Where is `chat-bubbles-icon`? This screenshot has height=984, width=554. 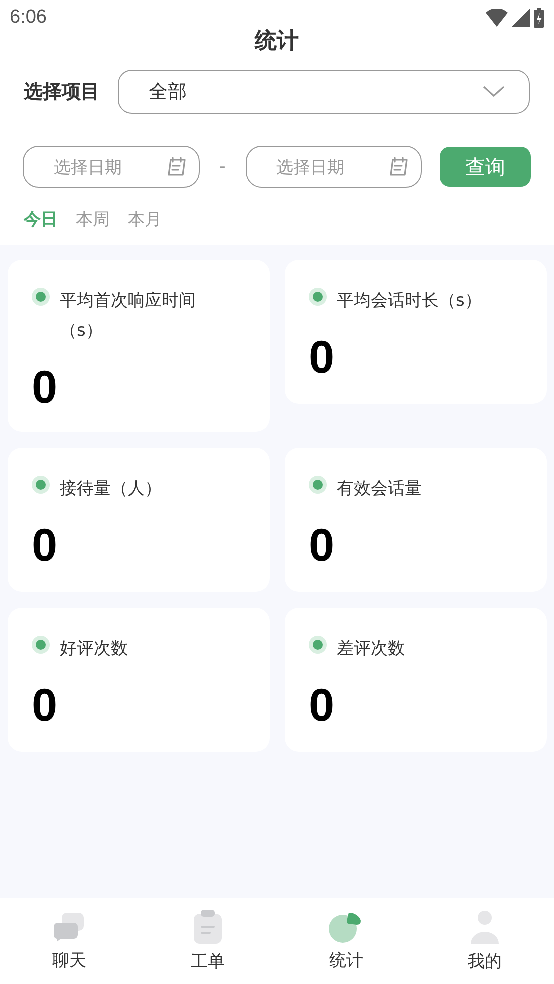
chat-bubbles-icon is located at coordinates (69, 926).